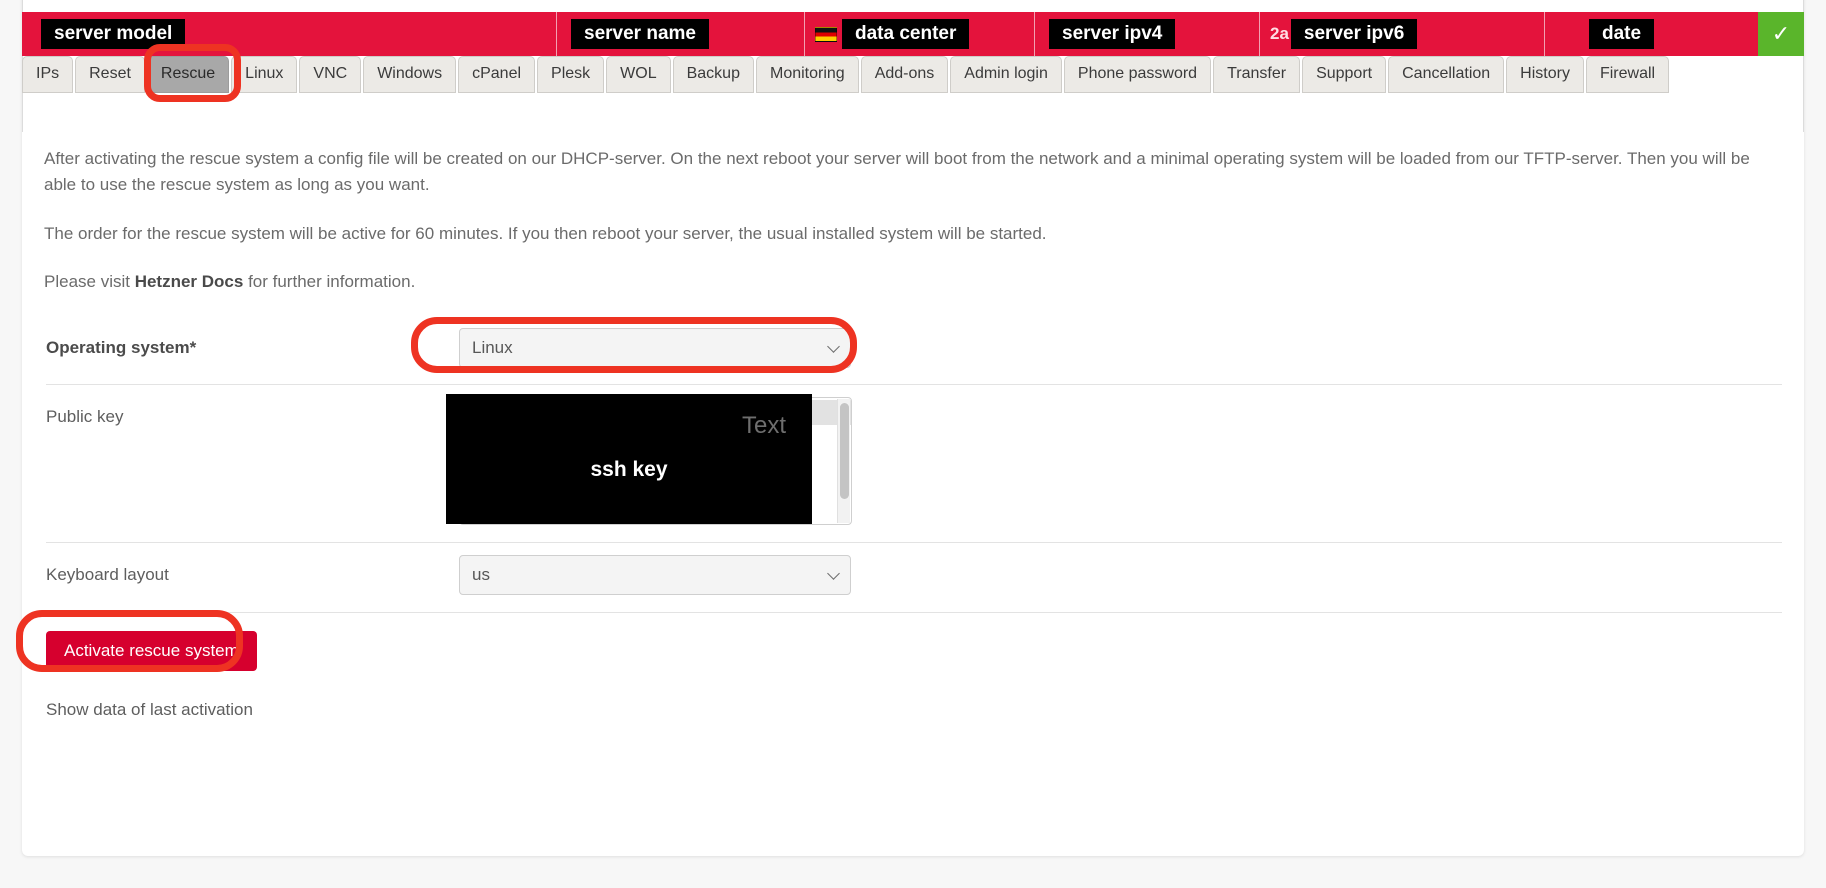  What do you see at coordinates (713, 74) in the screenshot?
I see `tab-backup: Backup` at bounding box center [713, 74].